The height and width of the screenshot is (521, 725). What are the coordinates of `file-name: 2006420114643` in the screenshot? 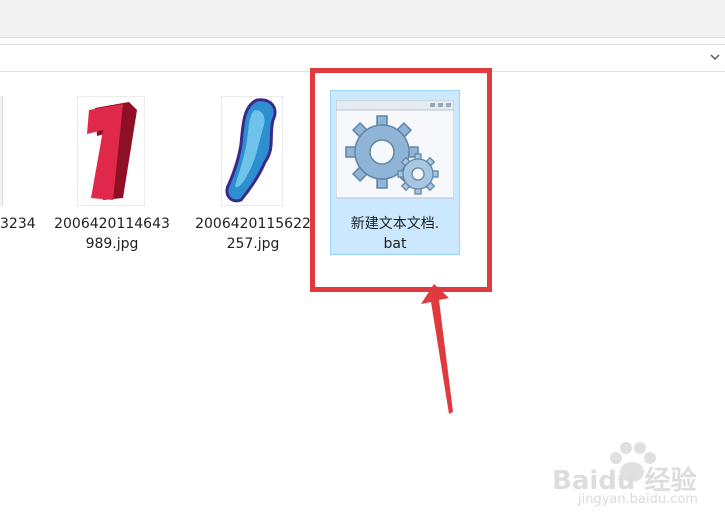 It's located at (112, 224).